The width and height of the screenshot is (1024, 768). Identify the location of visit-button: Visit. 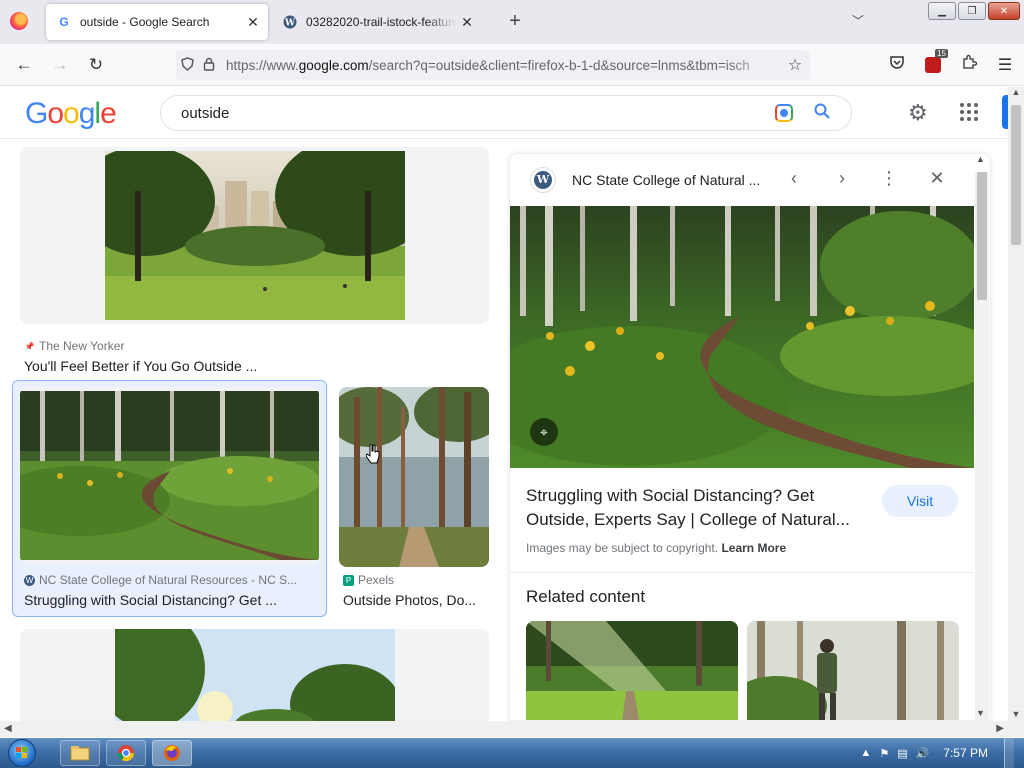
(920, 501).